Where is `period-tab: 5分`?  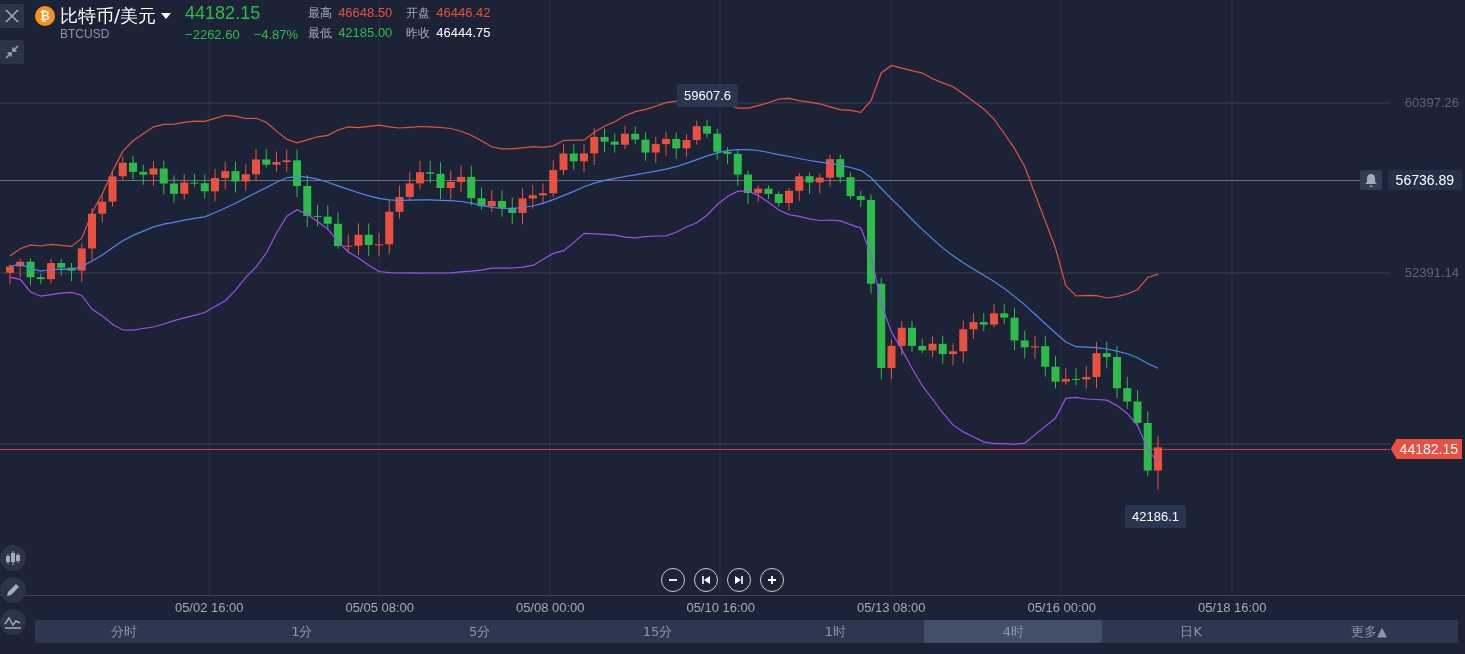 period-tab: 5分 is located at coordinates (479, 631).